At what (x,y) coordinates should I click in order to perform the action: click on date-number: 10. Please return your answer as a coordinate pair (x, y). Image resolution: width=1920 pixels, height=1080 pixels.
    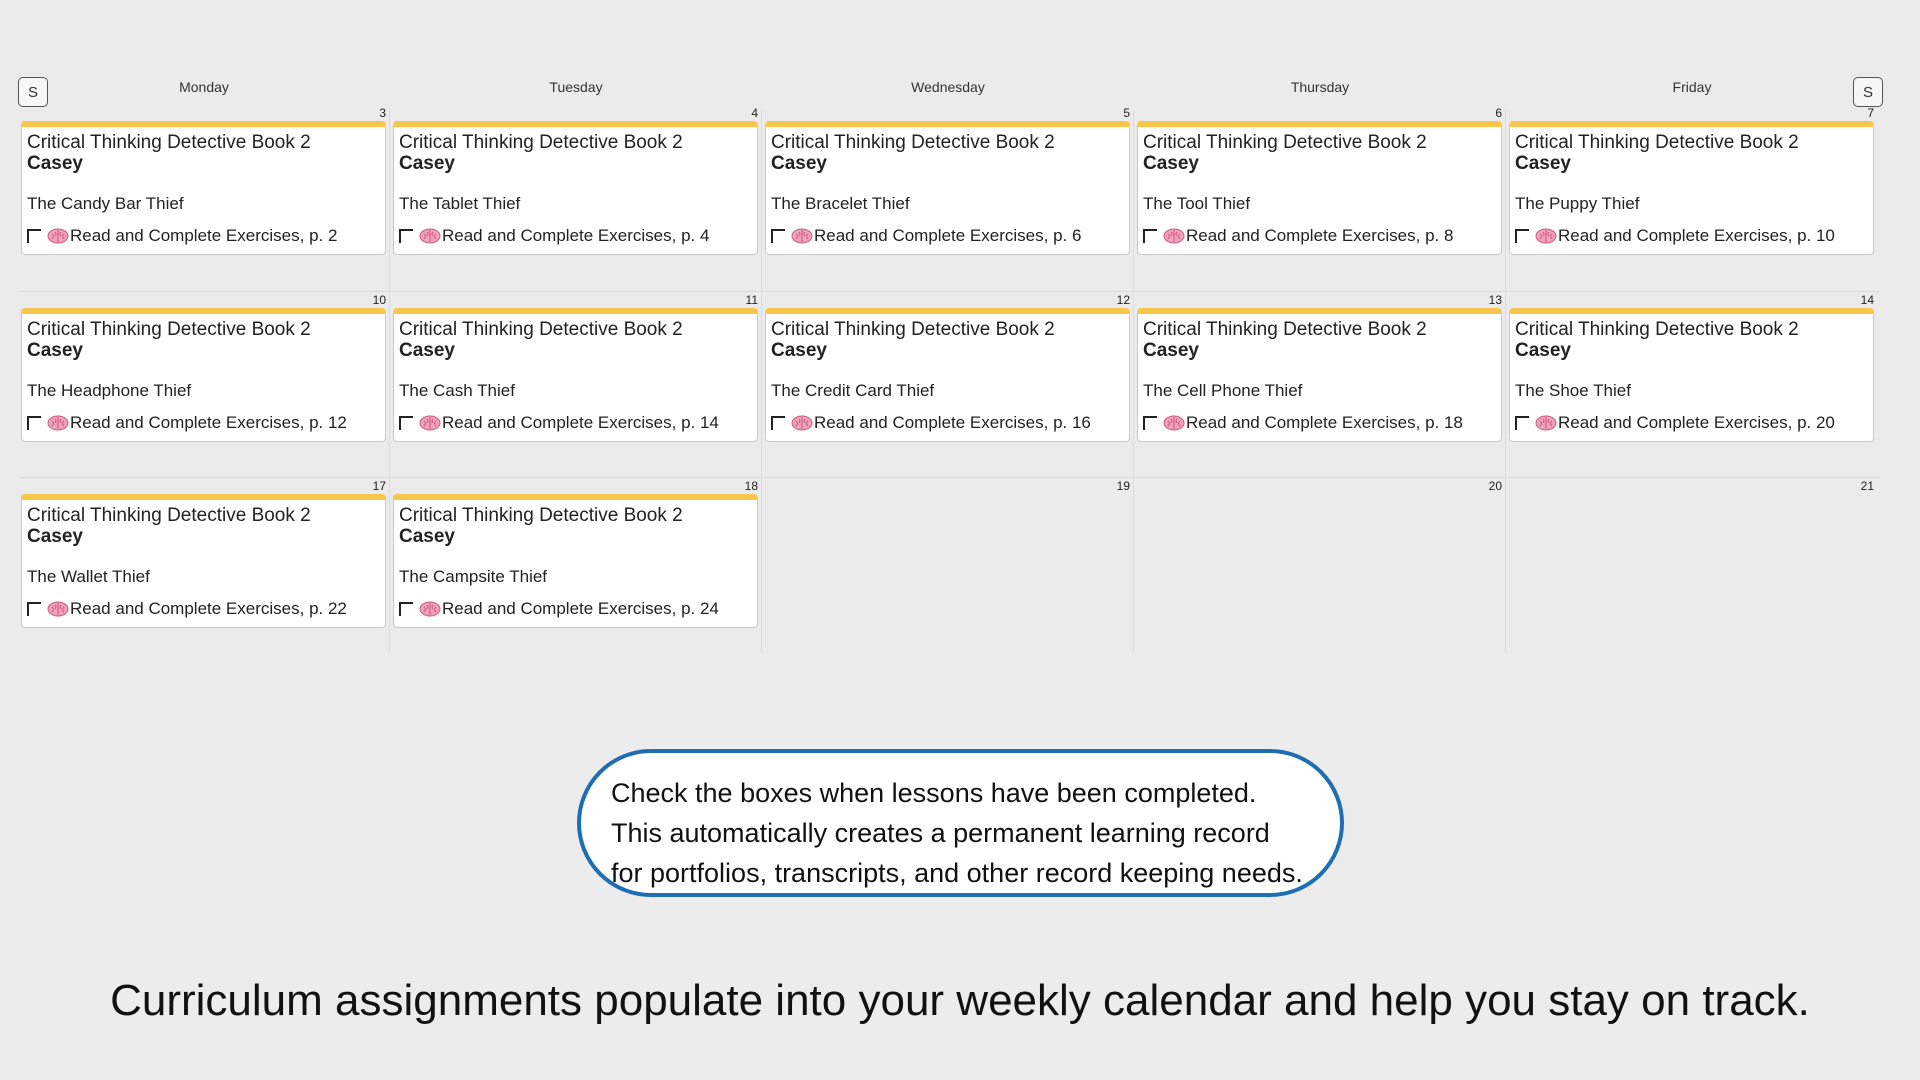
    Looking at the image, I should click on (379, 300).